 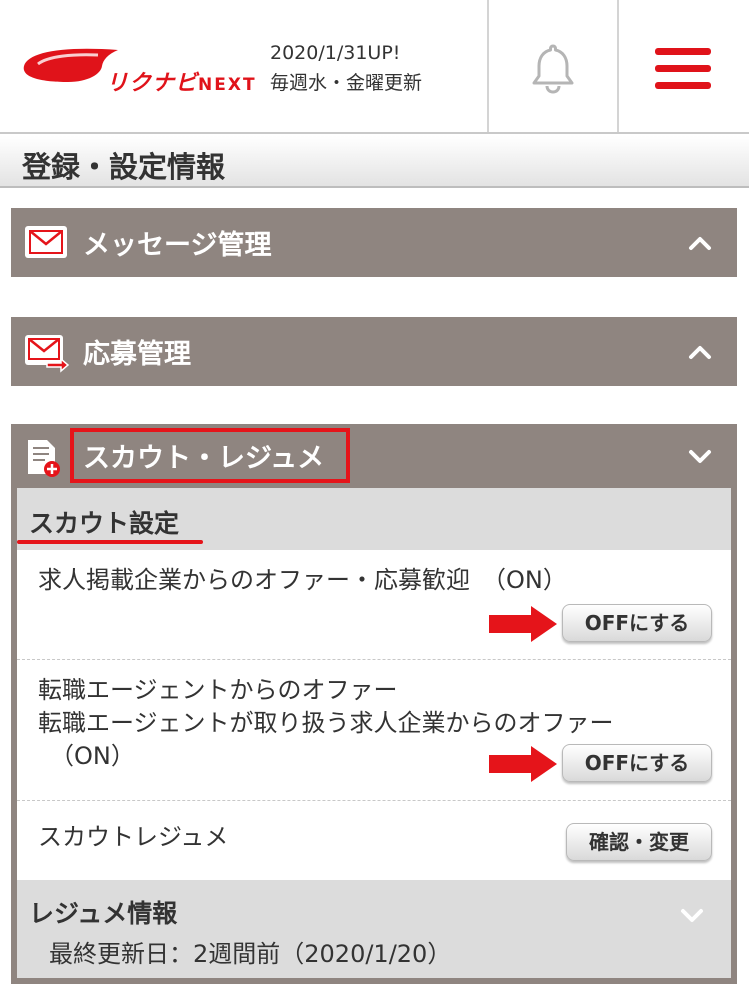 I want to click on section-label: スカウト・レジュメ, so click(x=204, y=458).